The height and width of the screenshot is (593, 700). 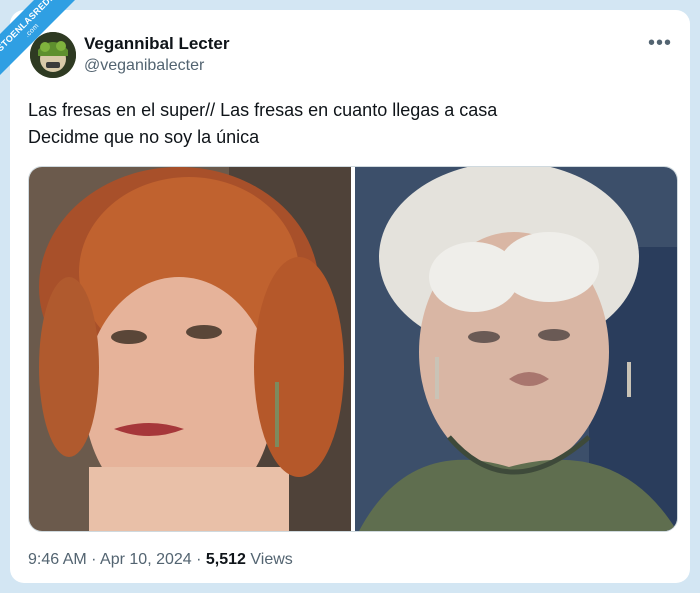 What do you see at coordinates (144, 66) in the screenshot?
I see `user-handle: @veganibalecter` at bounding box center [144, 66].